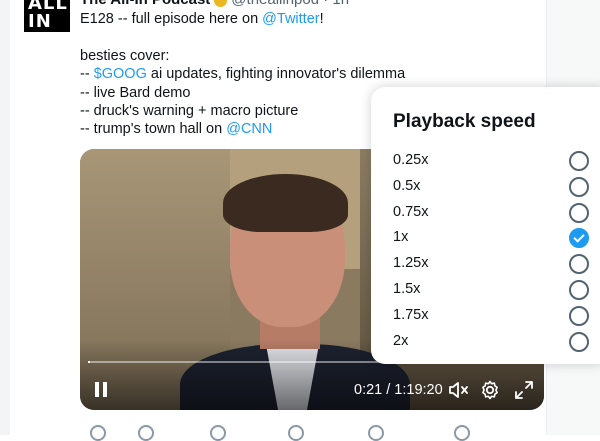 The width and height of the screenshot is (600, 441). What do you see at coordinates (321, 19) in the screenshot?
I see `tweet-text-segment: !` at bounding box center [321, 19].